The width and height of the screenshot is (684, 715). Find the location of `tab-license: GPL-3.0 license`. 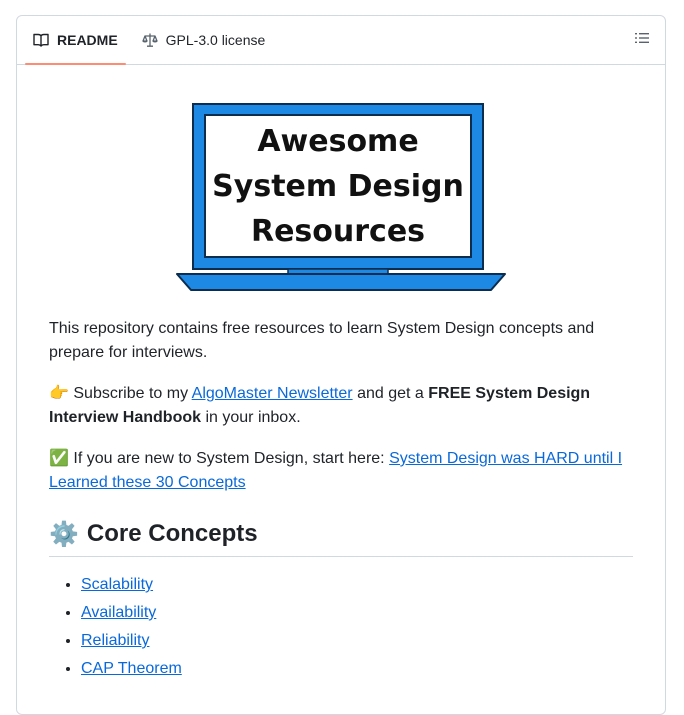

tab-license: GPL-3.0 license is located at coordinates (204, 40).